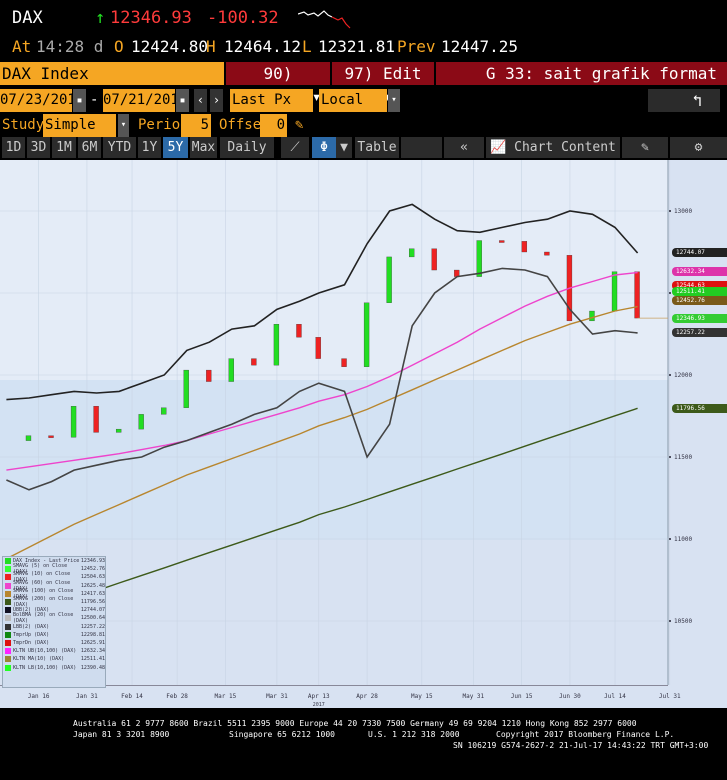 The width and height of the screenshot is (727, 780). Describe the element at coordinates (421, 147) in the screenshot. I see `blank-button` at that location.